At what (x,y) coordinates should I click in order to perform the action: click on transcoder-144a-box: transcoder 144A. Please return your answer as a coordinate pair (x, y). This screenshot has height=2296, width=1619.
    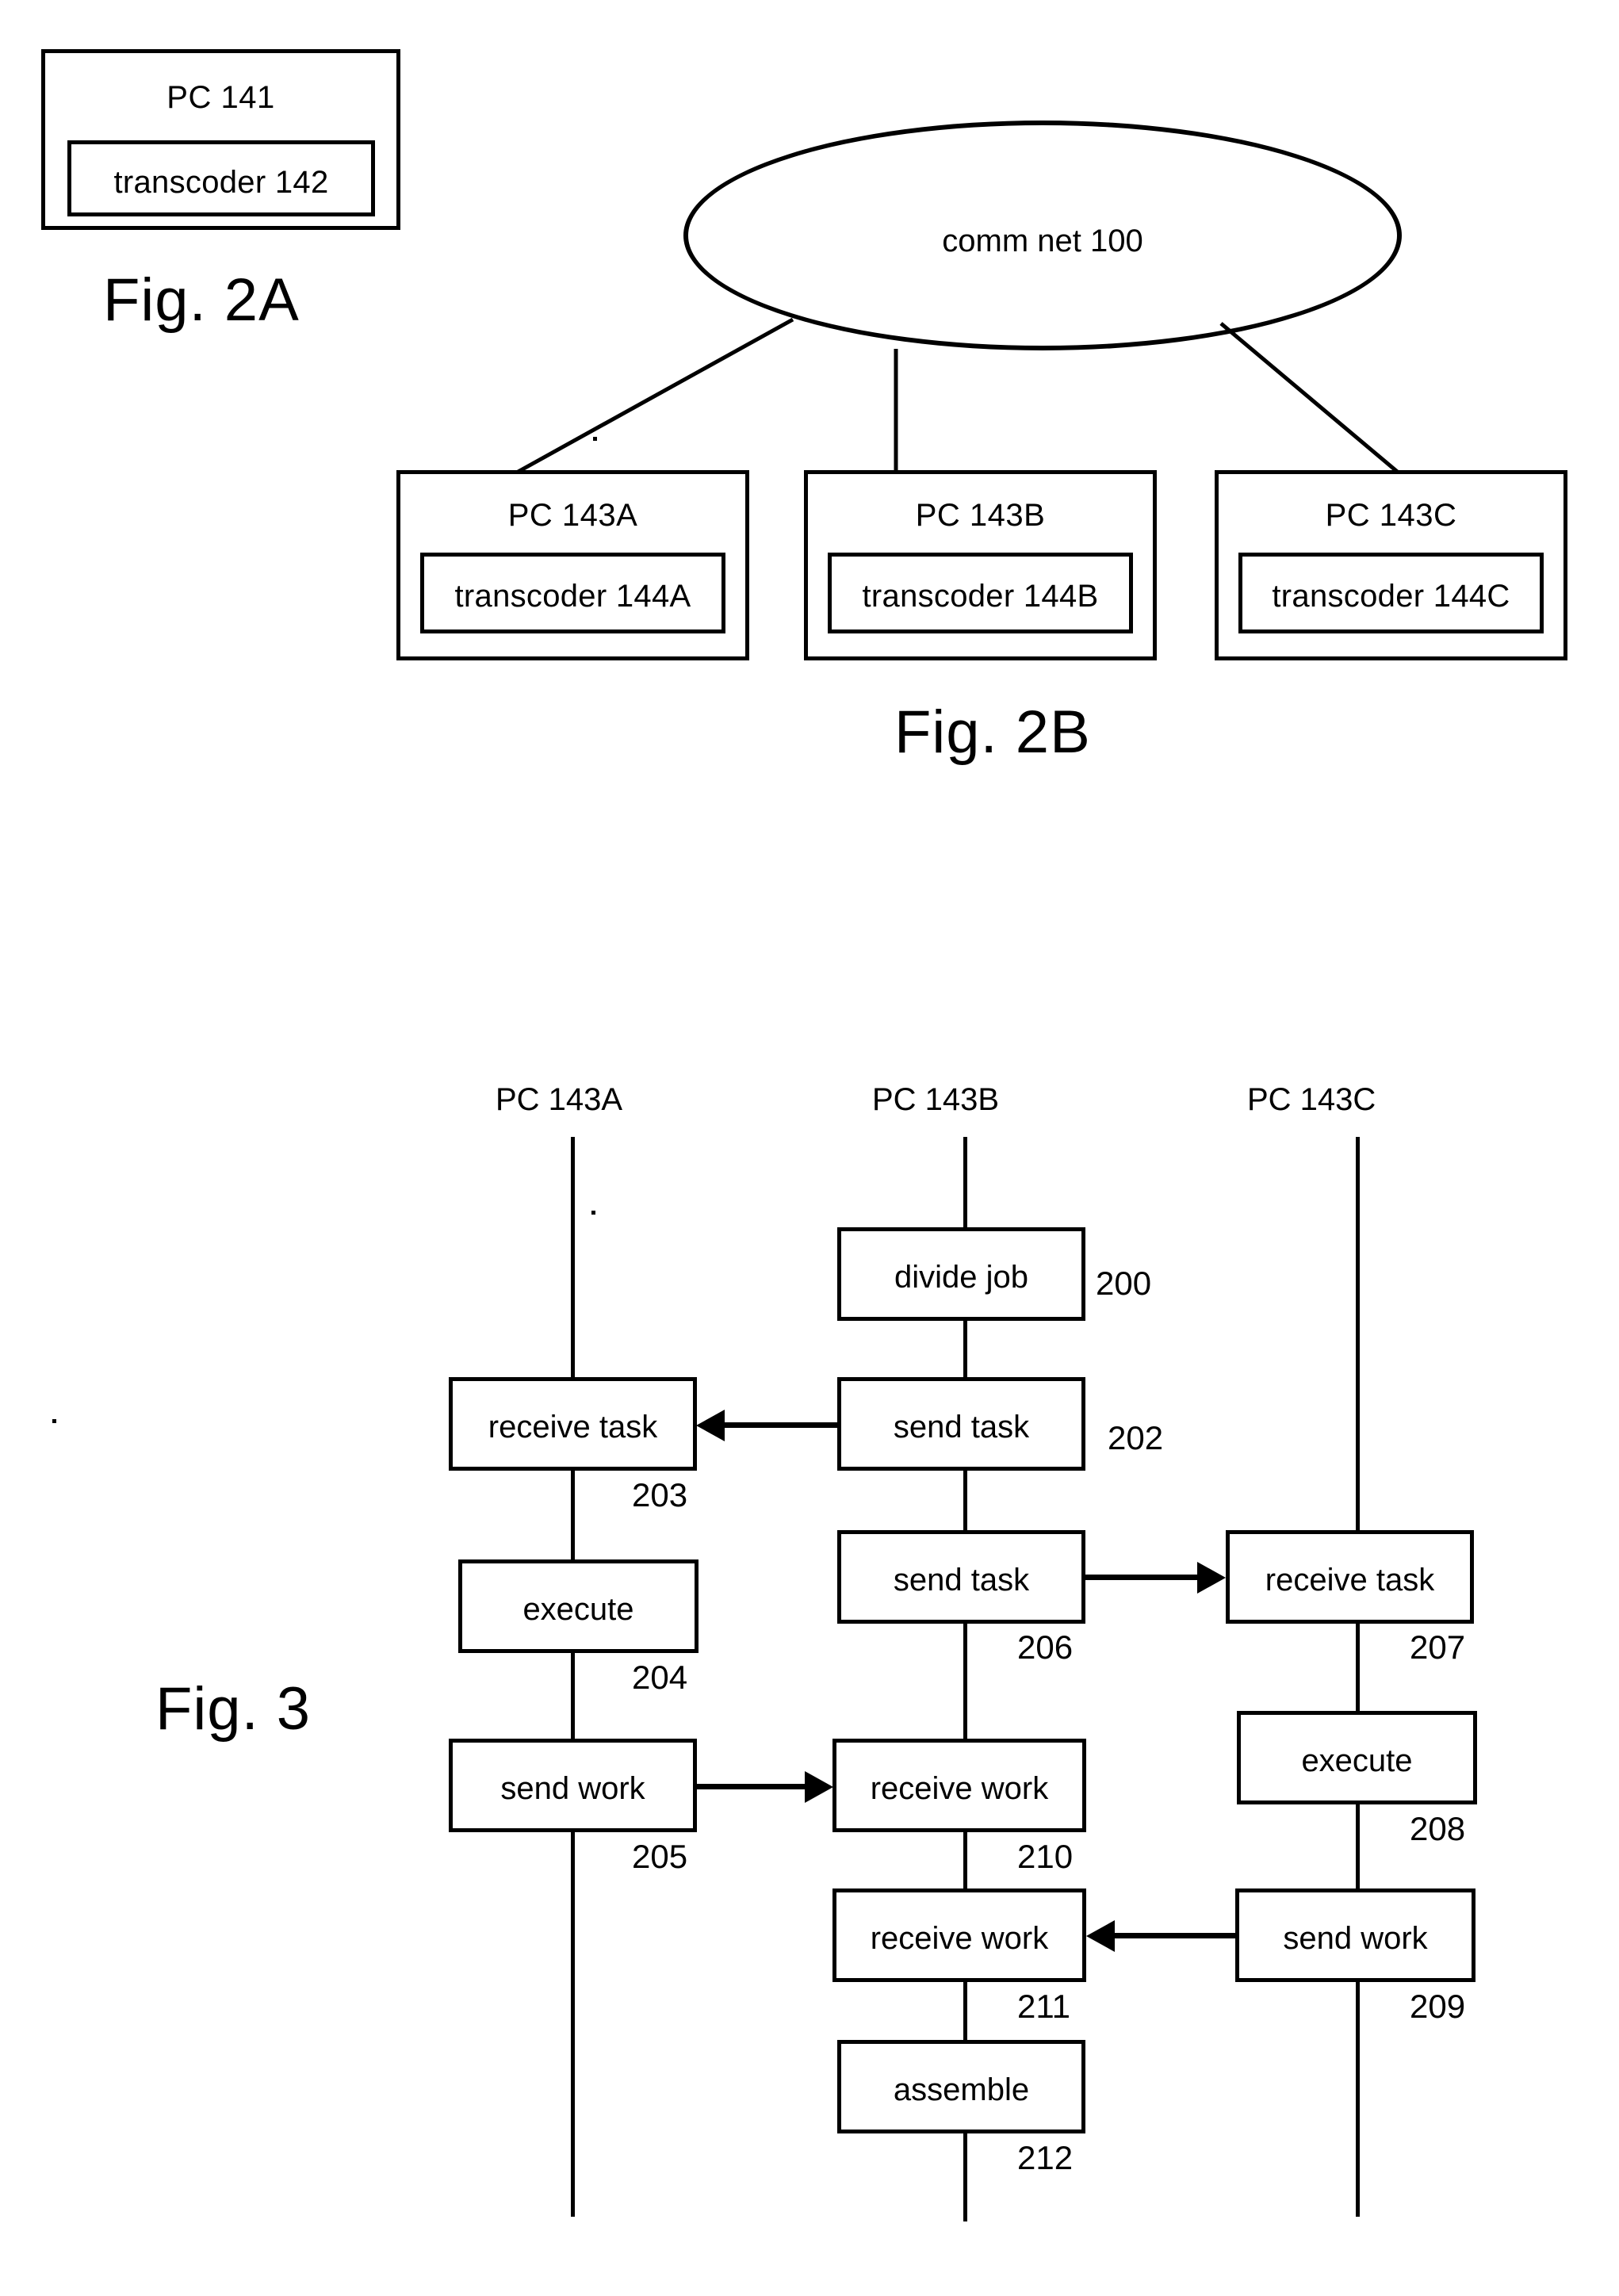
    Looking at the image, I should click on (572, 593).